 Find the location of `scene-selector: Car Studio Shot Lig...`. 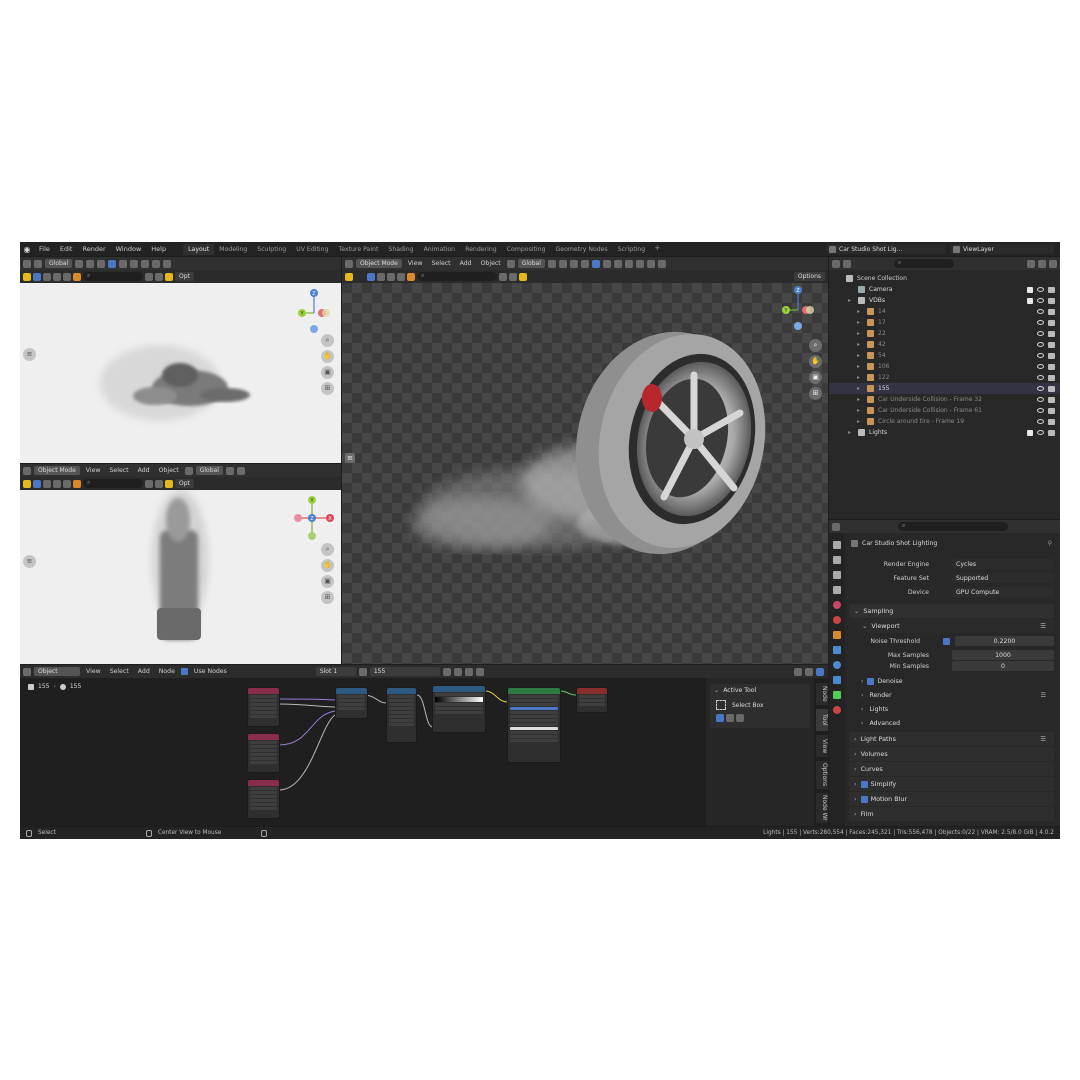

scene-selector: Car Studio Shot Lig... is located at coordinates (886, 249).